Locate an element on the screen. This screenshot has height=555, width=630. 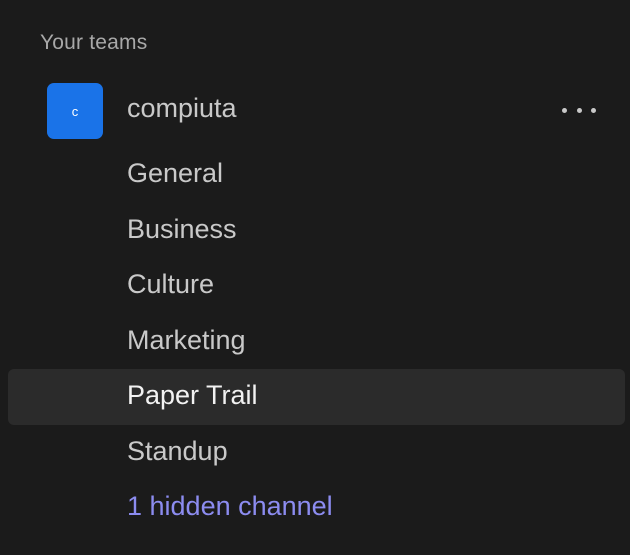
section-title-your-teams: Your teams is located at coordinates (94, 42).